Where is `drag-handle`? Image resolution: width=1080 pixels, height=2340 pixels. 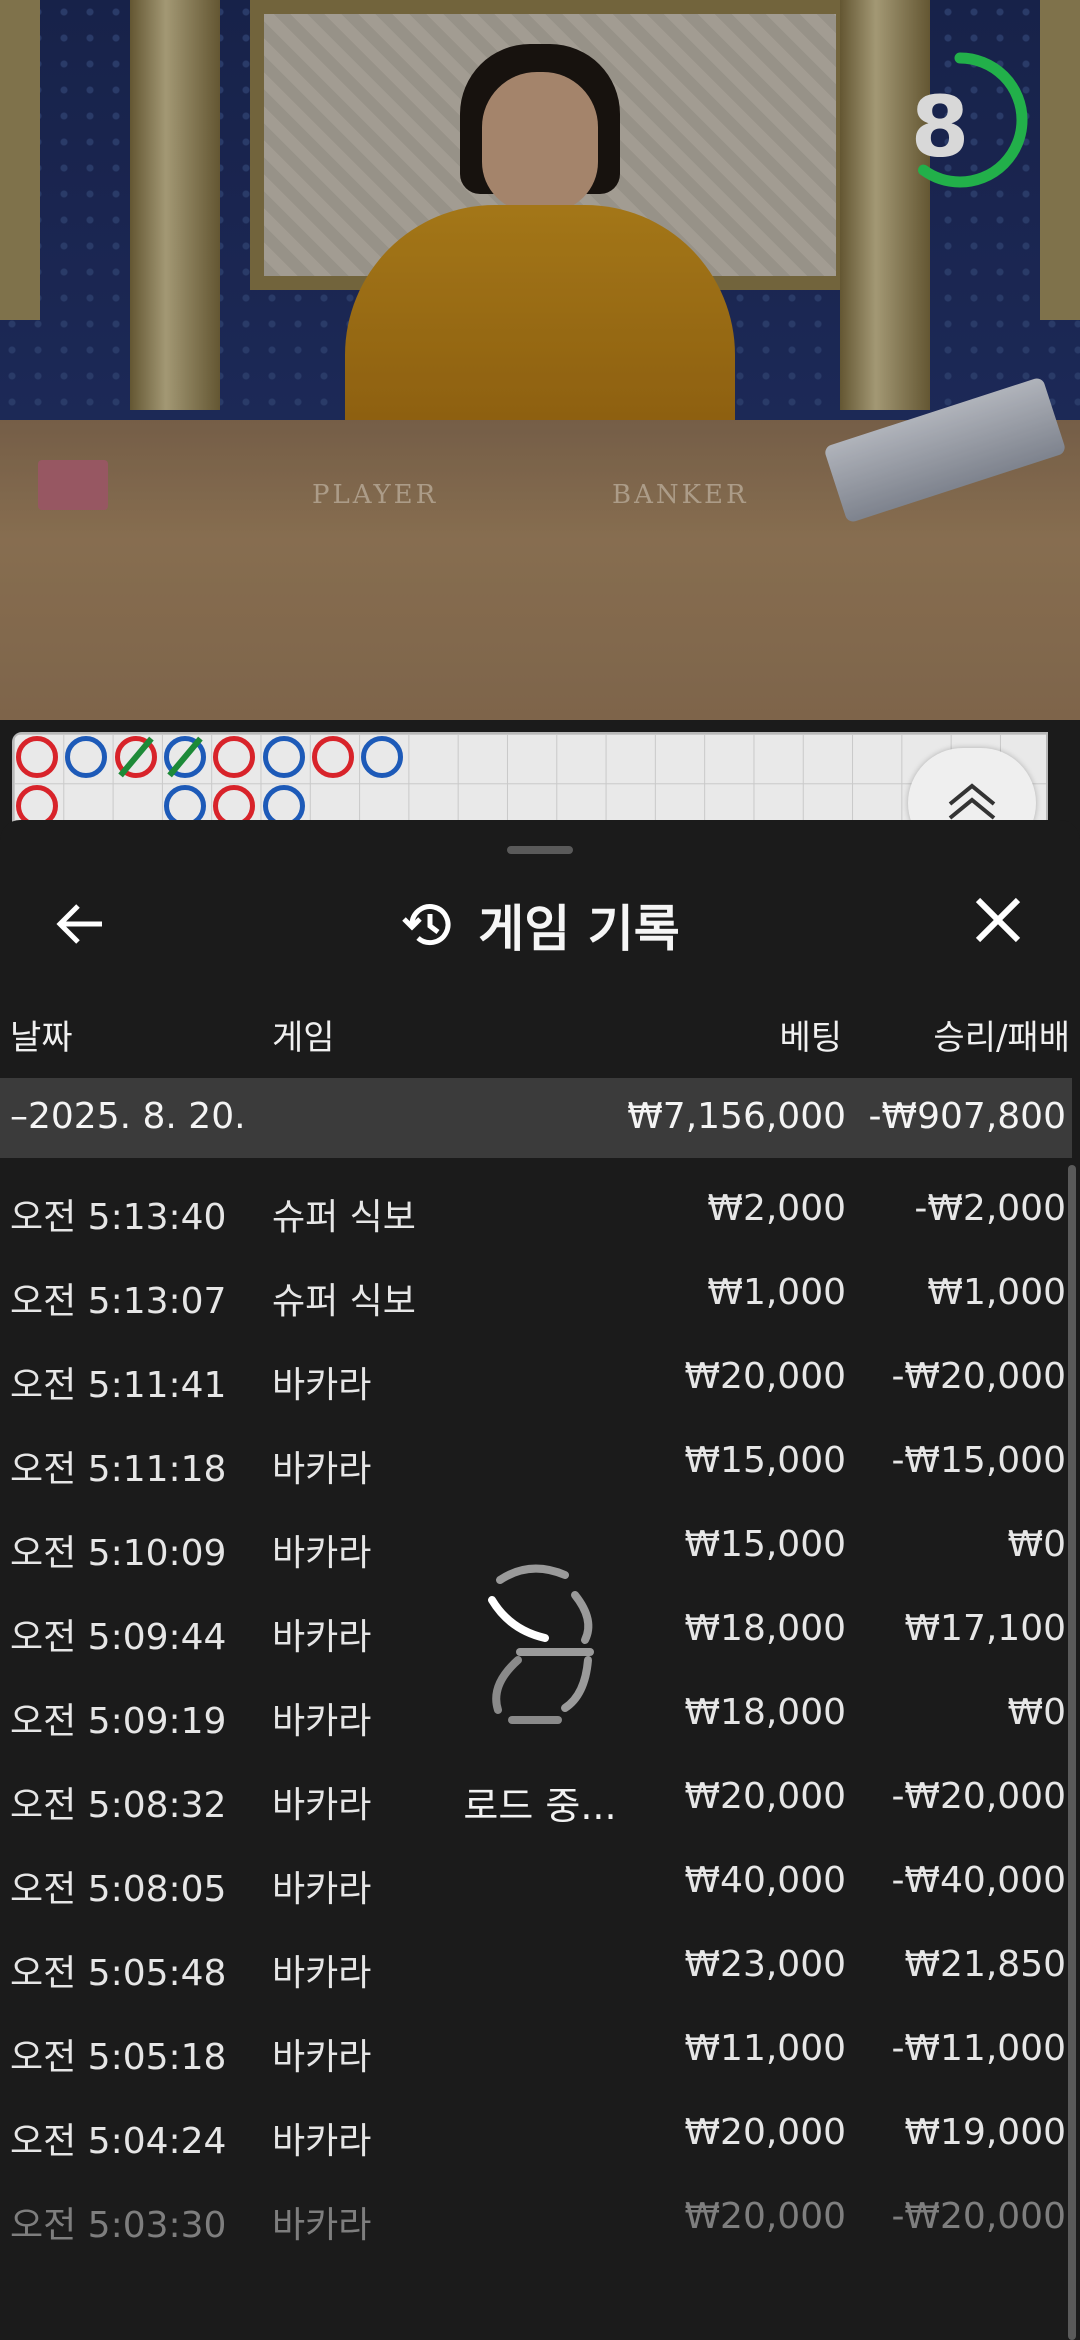
drag-handle is located at coordinates (540, 850).